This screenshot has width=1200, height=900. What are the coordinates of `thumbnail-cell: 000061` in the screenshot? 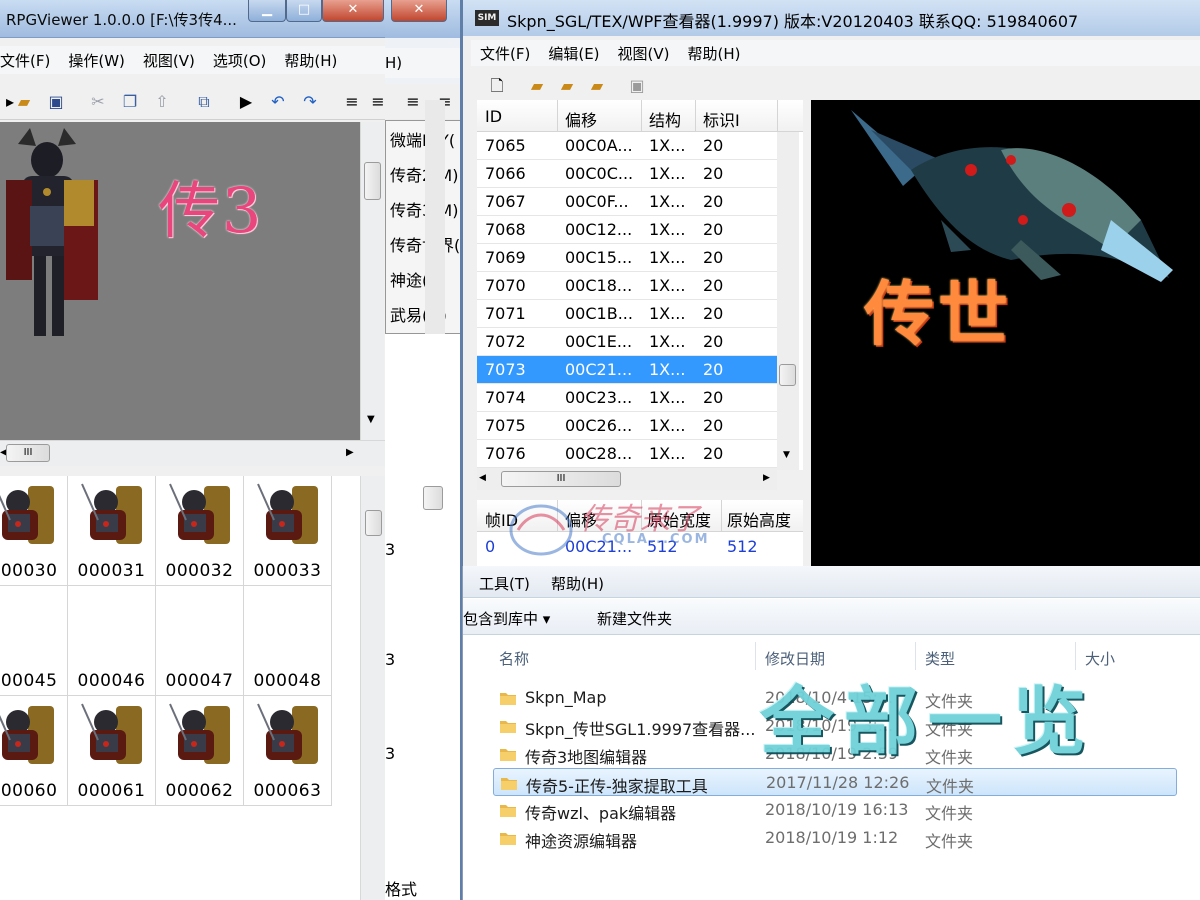 It's located at (112, 751).